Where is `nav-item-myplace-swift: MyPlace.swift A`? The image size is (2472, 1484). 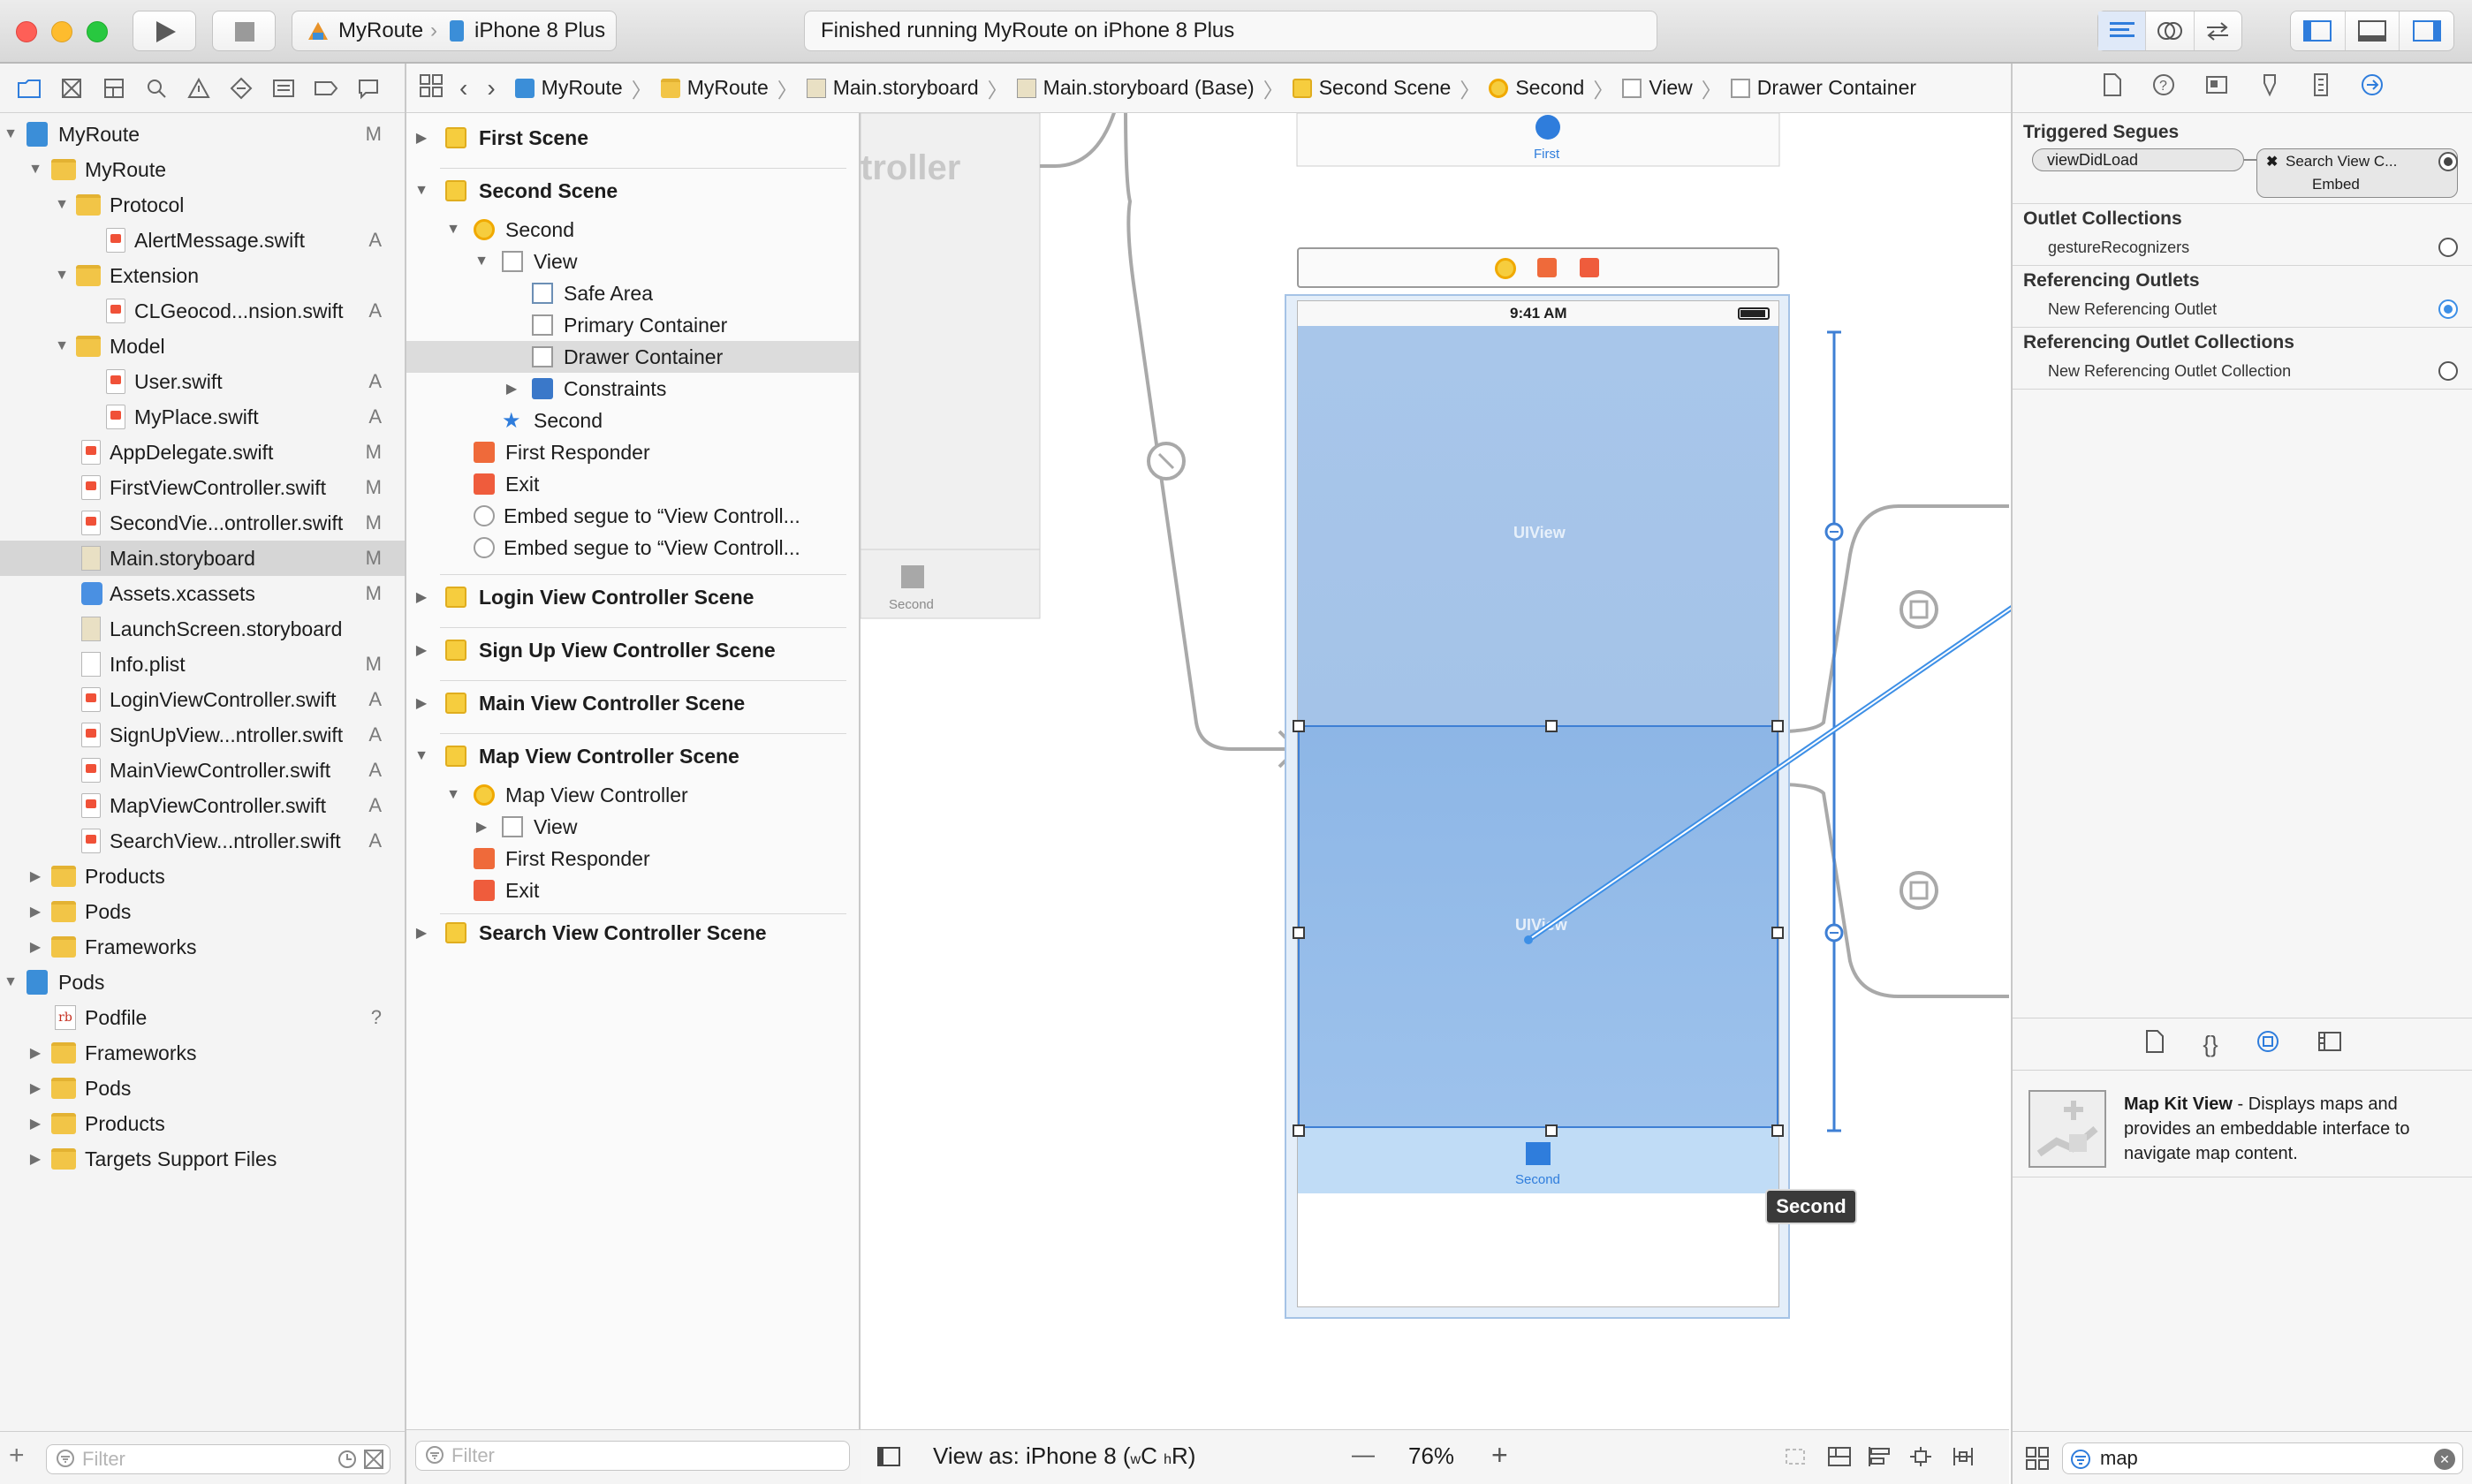
nav-item-myplace-swift: MyPlace.swift A is located at coordinates (202, 417).